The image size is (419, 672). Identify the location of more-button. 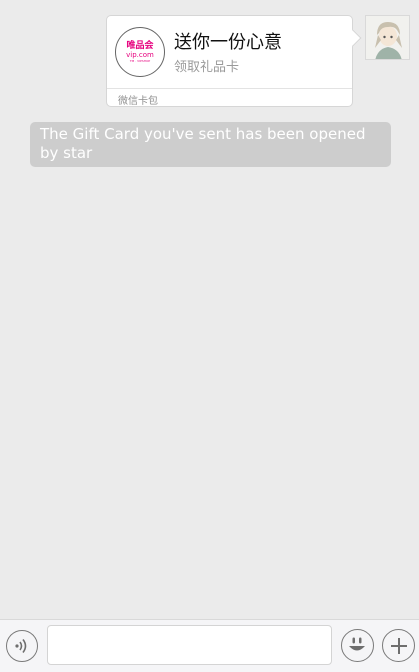
(398, 645).